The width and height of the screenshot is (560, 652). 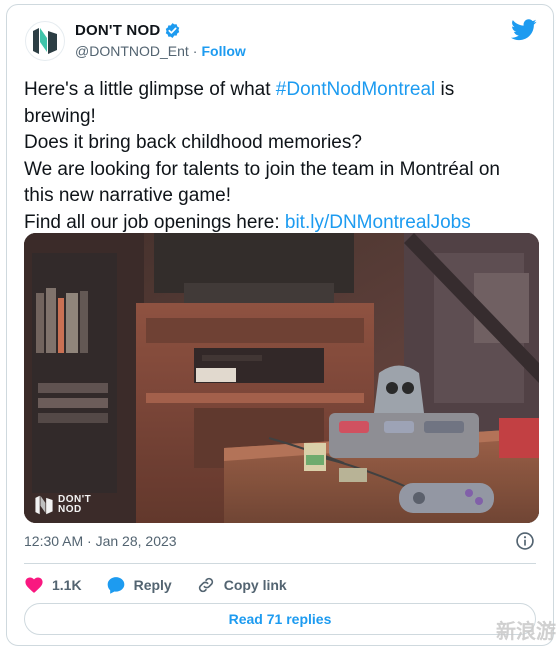 What do you see at coordinates (355, 89) in the screenshot?
I see `hashtag-link: #DontNodMontreal` at bounding box center [355, 89].